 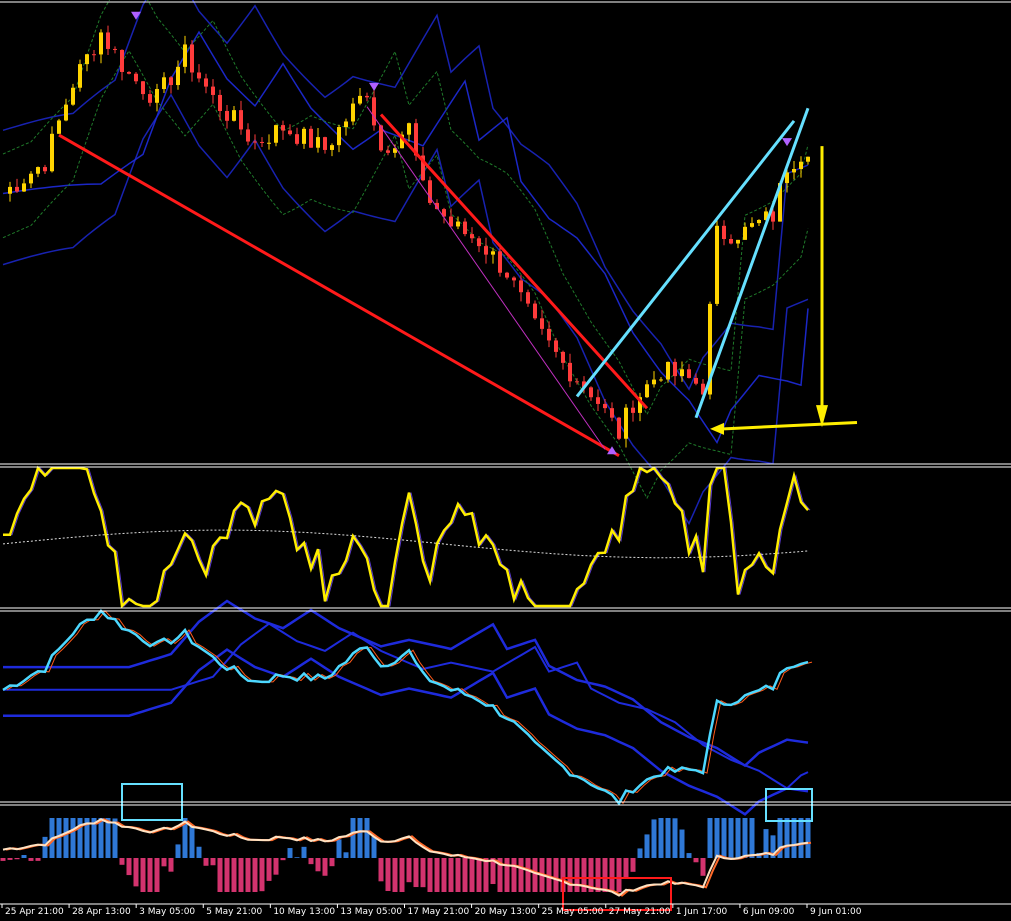 I want to click on x-tick-label: 9 Jun 01:00, so click(x=836, y=912).